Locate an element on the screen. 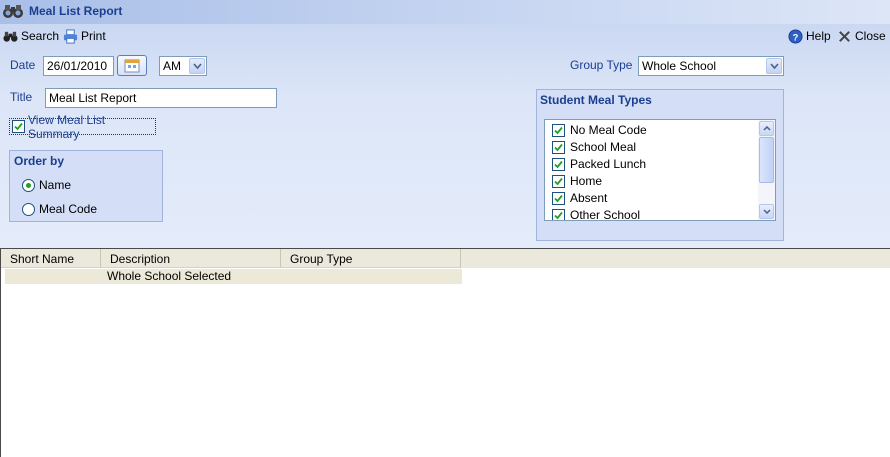 This screenshot has height=457, width=890. search-label: Search is located at coordinates (40, 36).